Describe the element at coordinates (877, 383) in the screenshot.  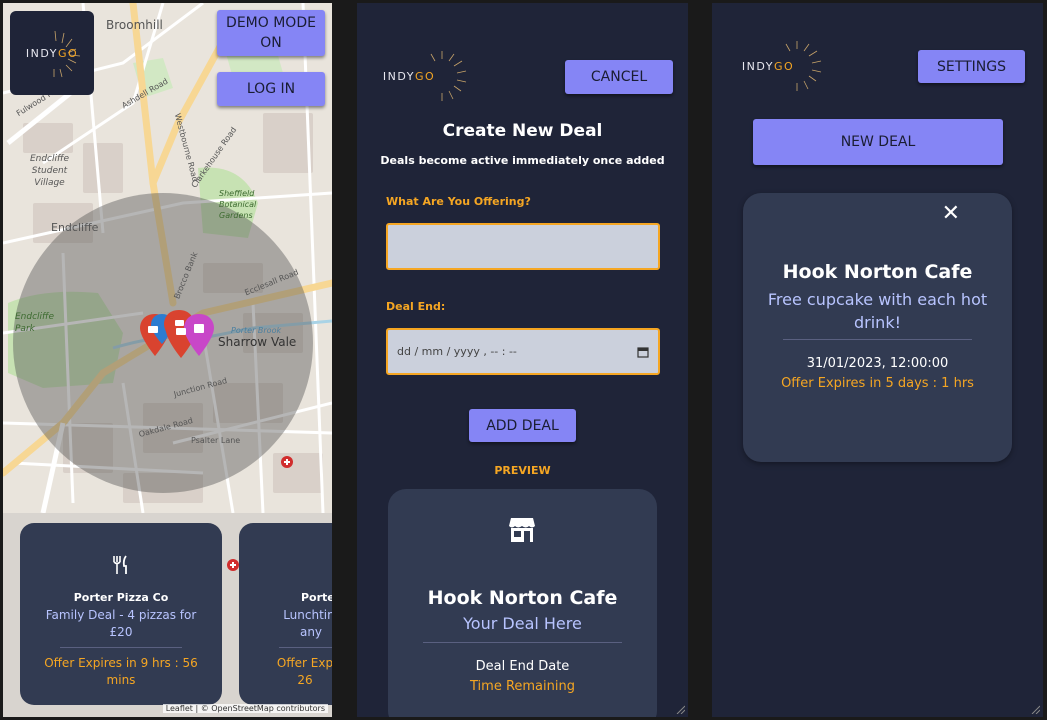
I see `deal-expiry: Offer Expires in 5 days : 1 hrs` at that location.